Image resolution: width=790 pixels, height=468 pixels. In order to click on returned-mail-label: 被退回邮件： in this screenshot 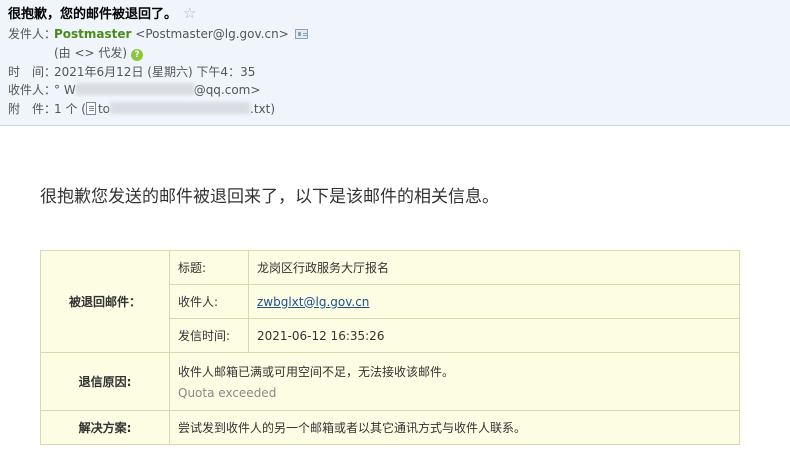, I will do `click(105, 301)`.